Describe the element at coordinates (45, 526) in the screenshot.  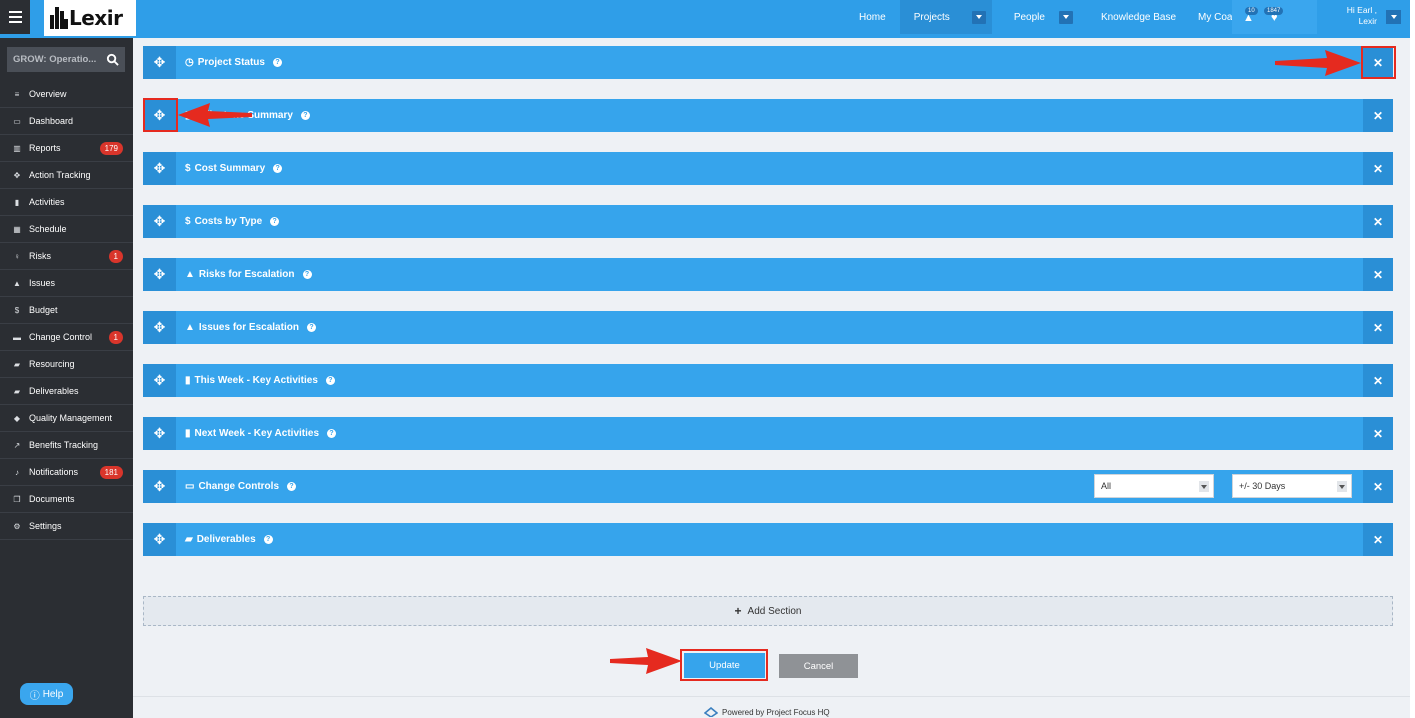
I see `sidebar-item-label: Settings` at that location.